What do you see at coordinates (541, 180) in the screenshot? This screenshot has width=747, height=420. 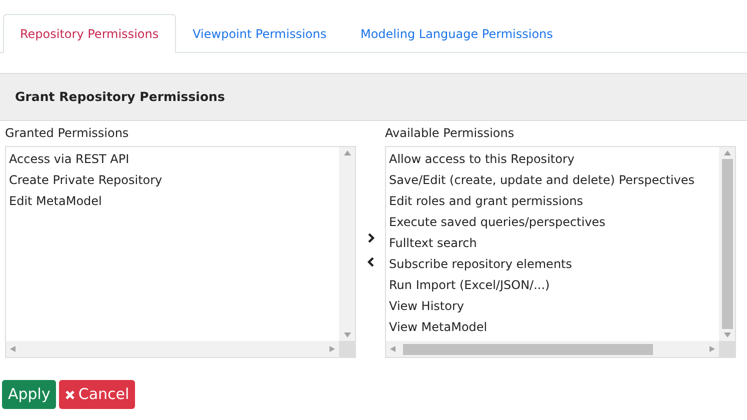 I see `list-item: Save/Edit (create, update and delete) Perspectives` at bounding box center [541, 180].